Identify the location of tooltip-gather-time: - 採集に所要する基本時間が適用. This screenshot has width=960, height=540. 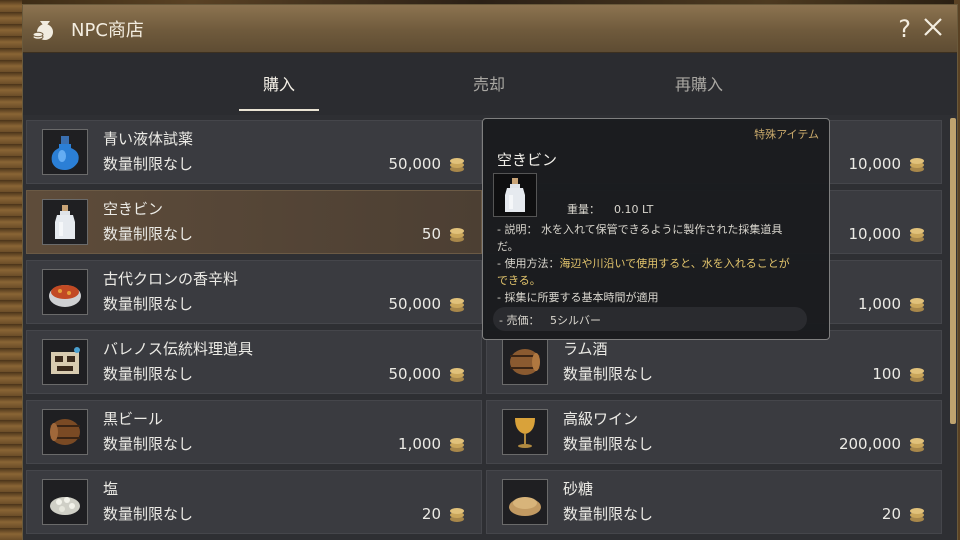
(578, 297).